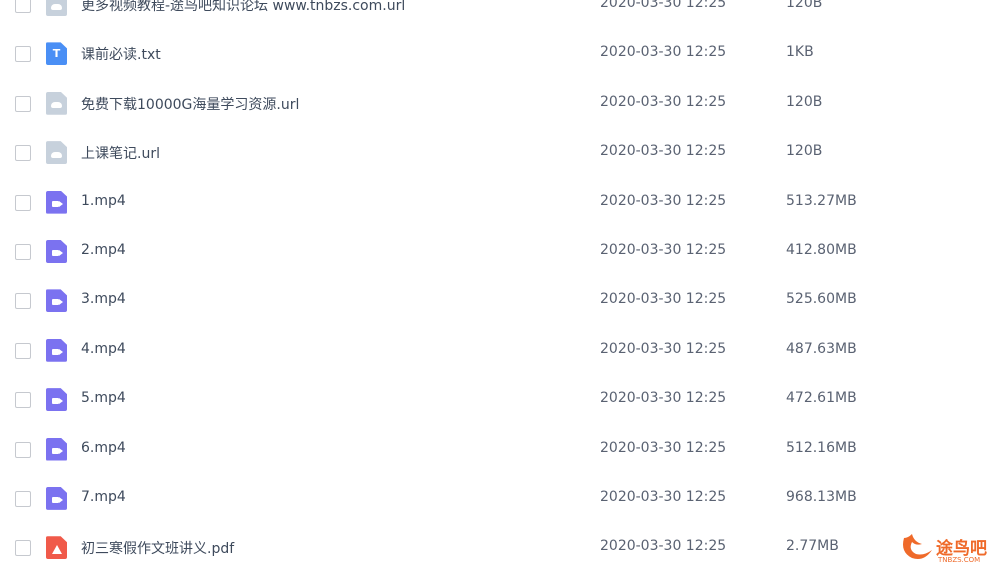 Image resolution: width=1000 pixels, height=573 pixels. I want to click on file-name: 5.mp4, so click(103, 398).